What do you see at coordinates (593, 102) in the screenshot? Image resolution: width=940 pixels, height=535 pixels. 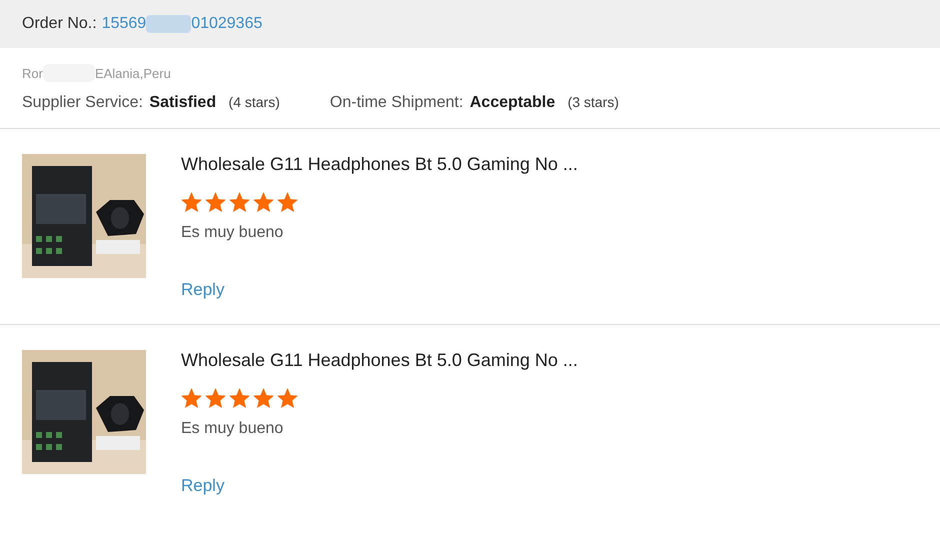 I see `rating-note: (3 stars)` at bounding box center [593, 102].